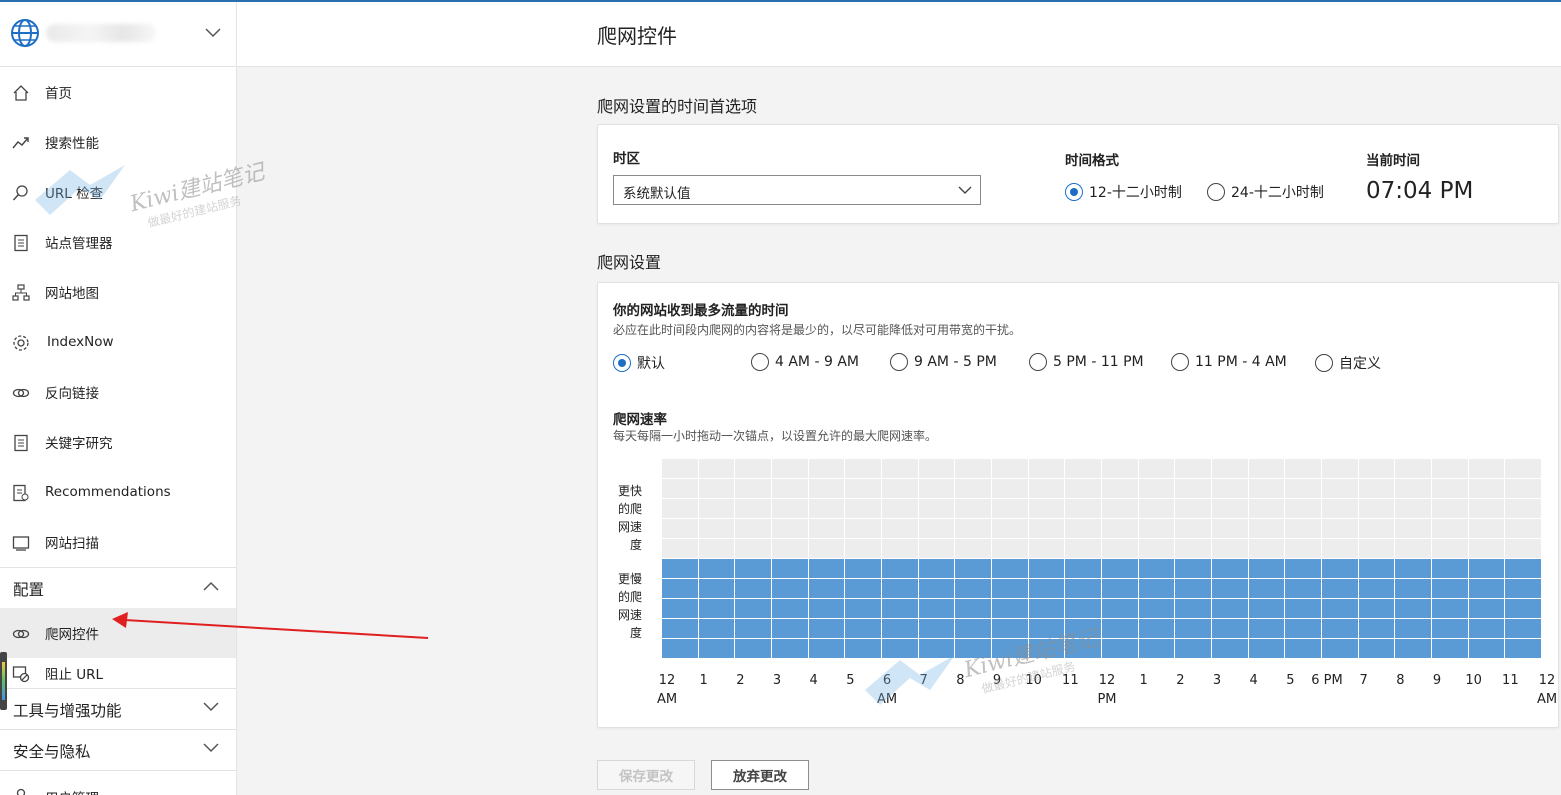 The height and width of the screenshot is (795, 1561). I want to click on format-24h-radio: 24-十二小时制, so click(1265, 192).